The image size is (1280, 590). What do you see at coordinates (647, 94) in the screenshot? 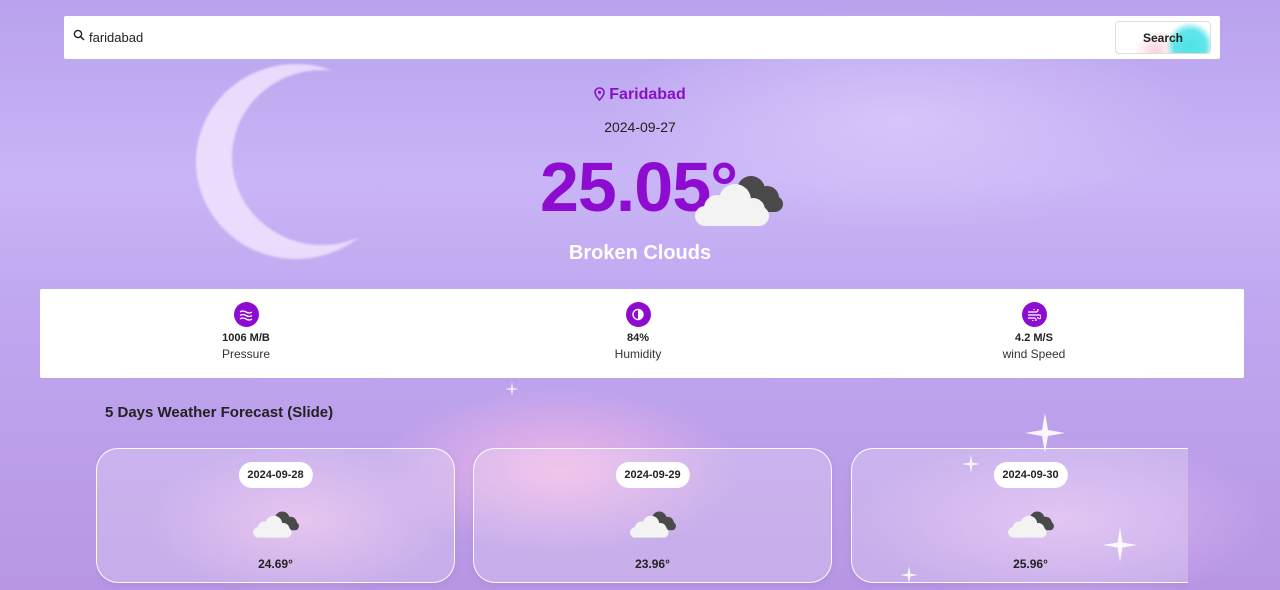
I see `location-name: Faridabad` at bounding box center [647, 94].